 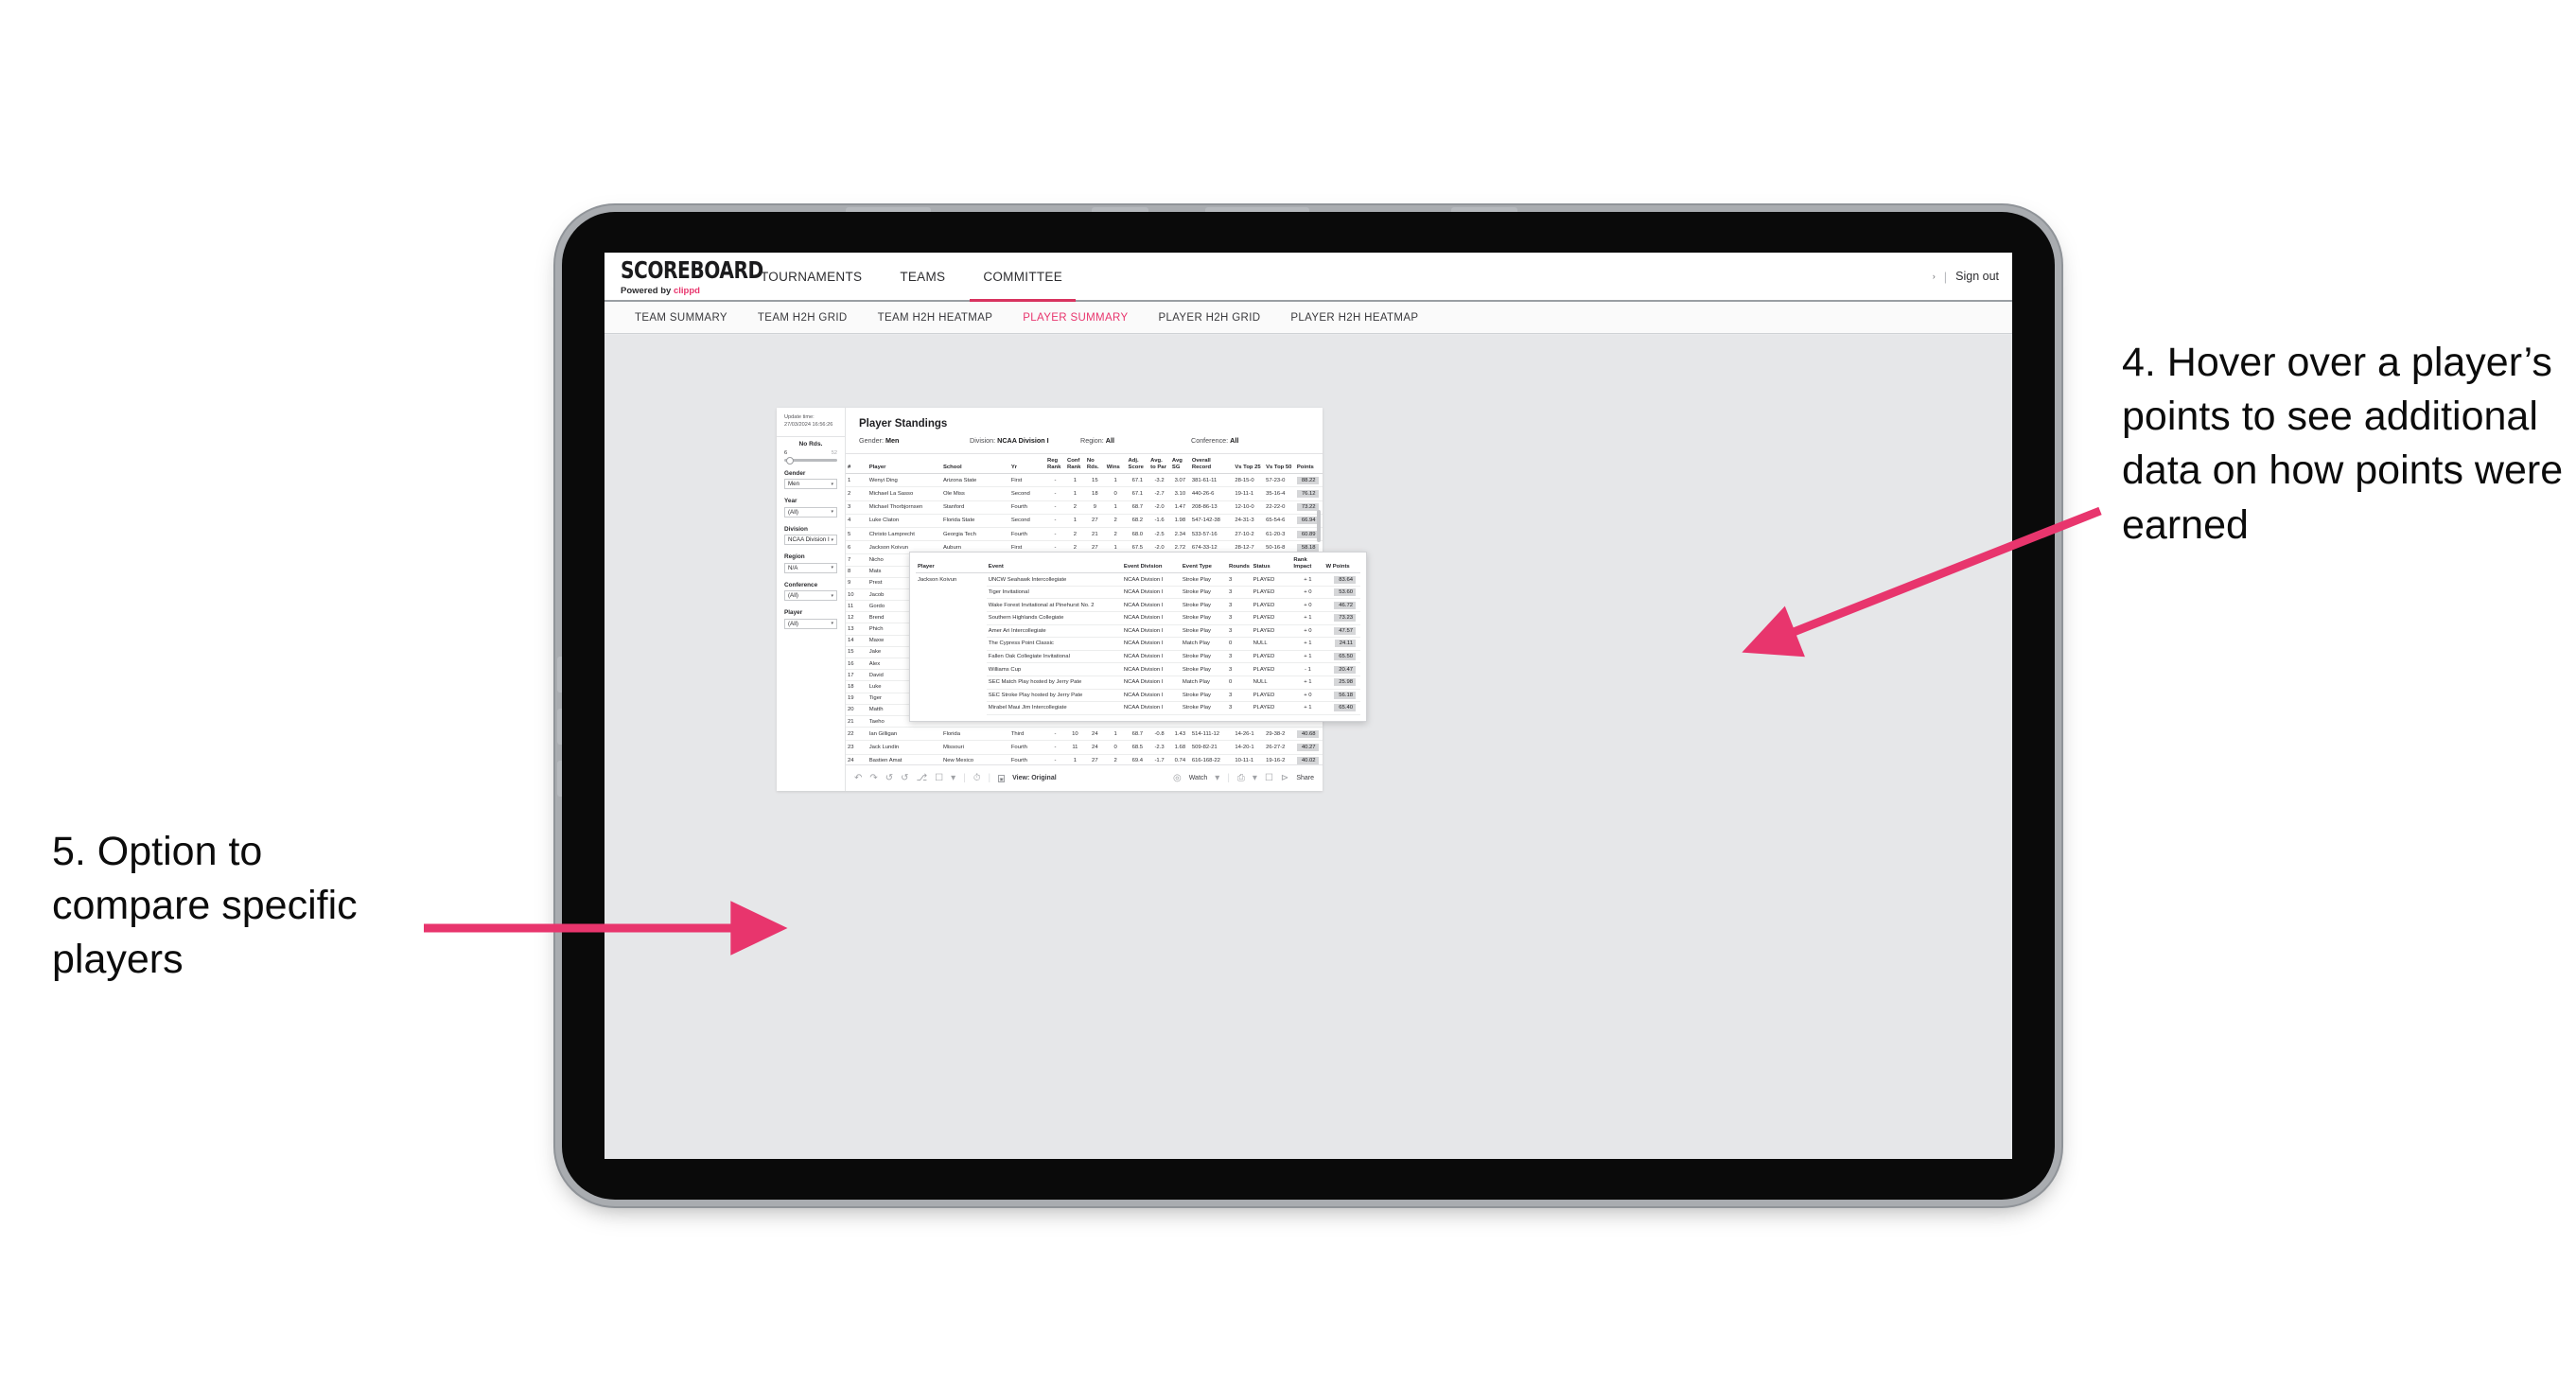 What do you see at coordinates (1307, 760) in the screenshot?
I see `points-pill: 40.02` at bounding box center [1307, 760].